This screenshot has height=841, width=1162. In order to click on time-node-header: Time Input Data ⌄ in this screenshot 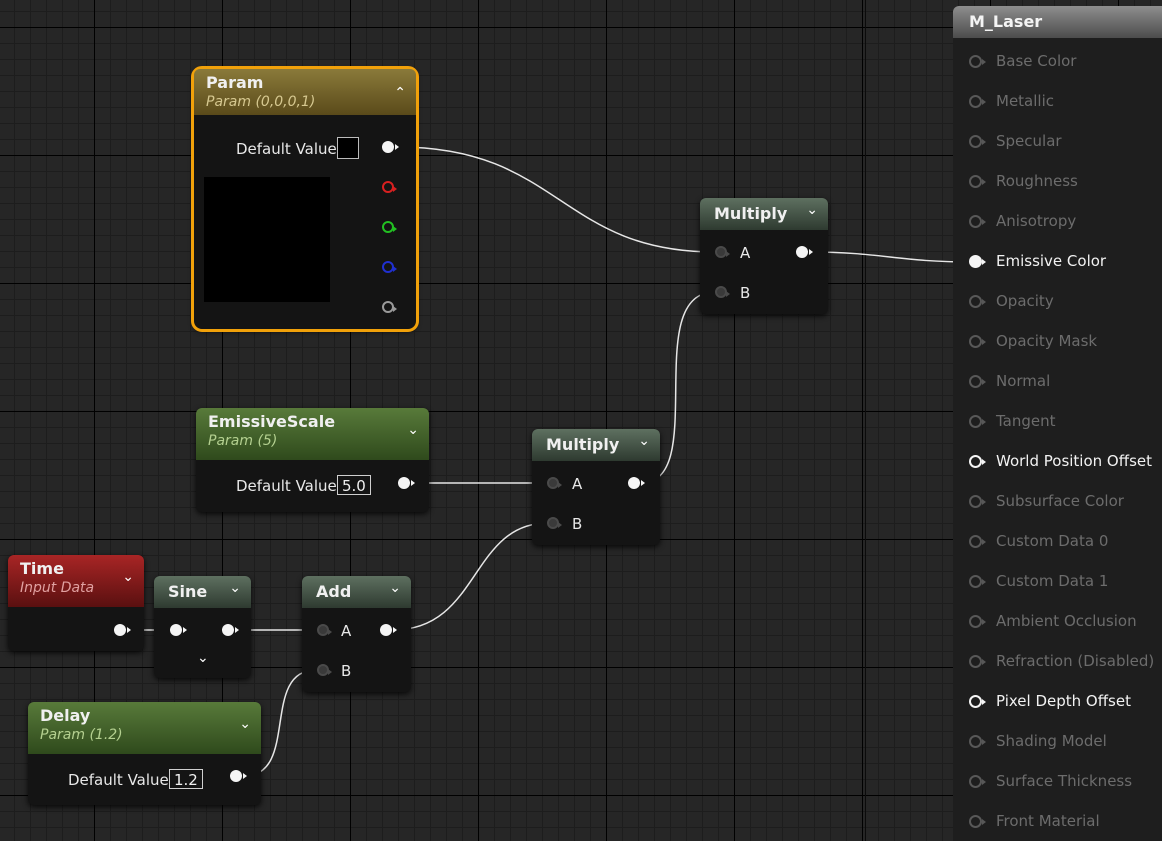, I will do `click(76, 581)`.